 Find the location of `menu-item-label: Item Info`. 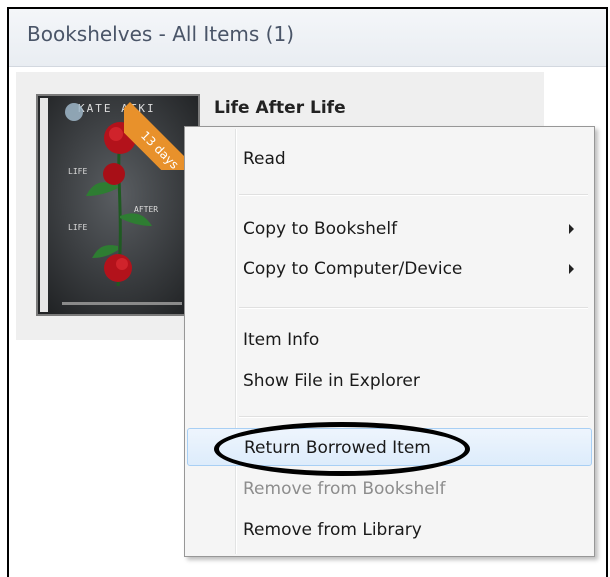

menu-item-label: Item Info is located at coordinates (281, 340).